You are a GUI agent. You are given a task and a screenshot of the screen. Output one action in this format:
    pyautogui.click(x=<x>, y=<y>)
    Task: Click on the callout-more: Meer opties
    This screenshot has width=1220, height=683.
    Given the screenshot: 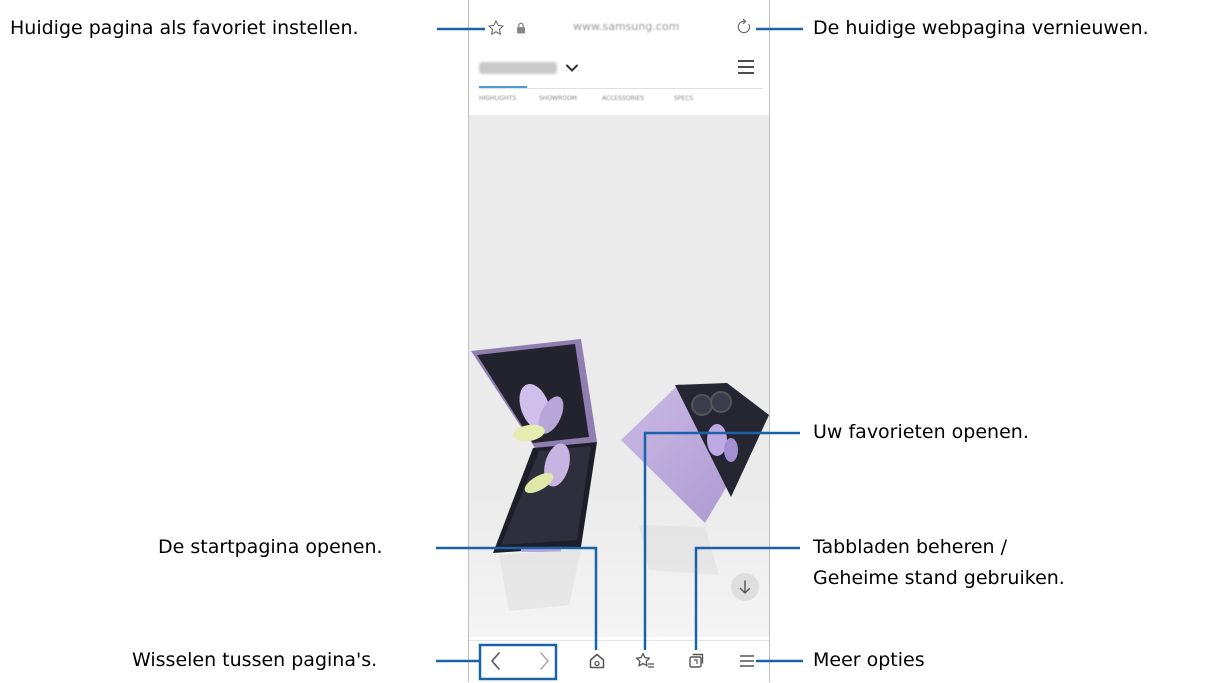 What is the action you would take?
    pyautogui.click(x=869, y=660)
    